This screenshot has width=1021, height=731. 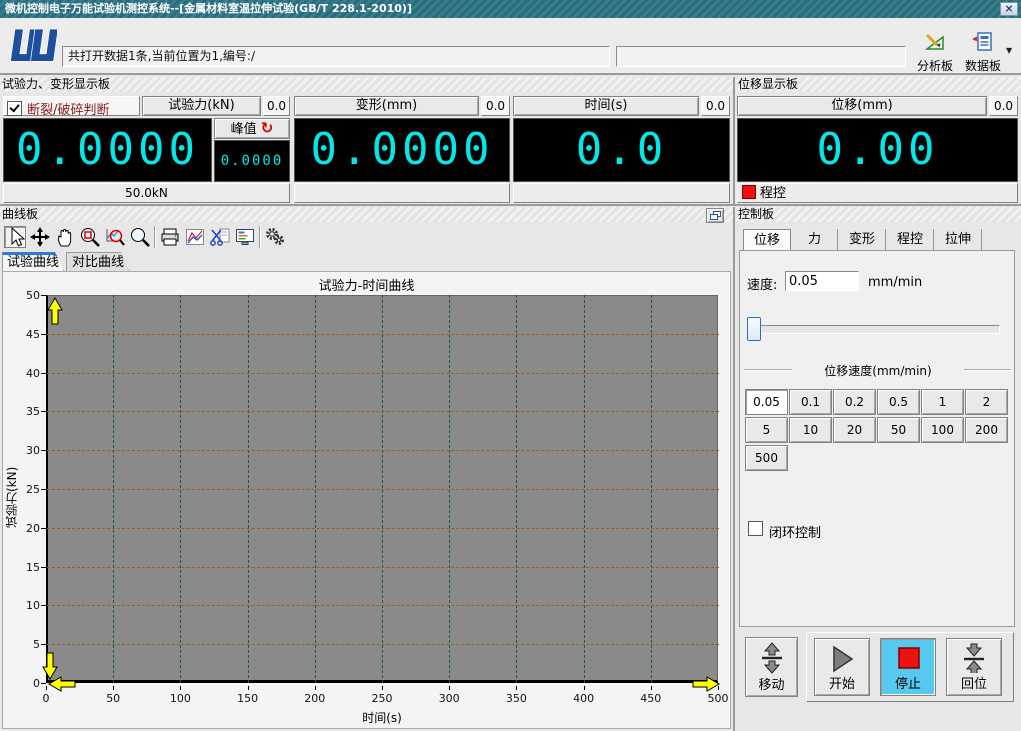 I want to click on pan-icon, so click(x=65, y=237).